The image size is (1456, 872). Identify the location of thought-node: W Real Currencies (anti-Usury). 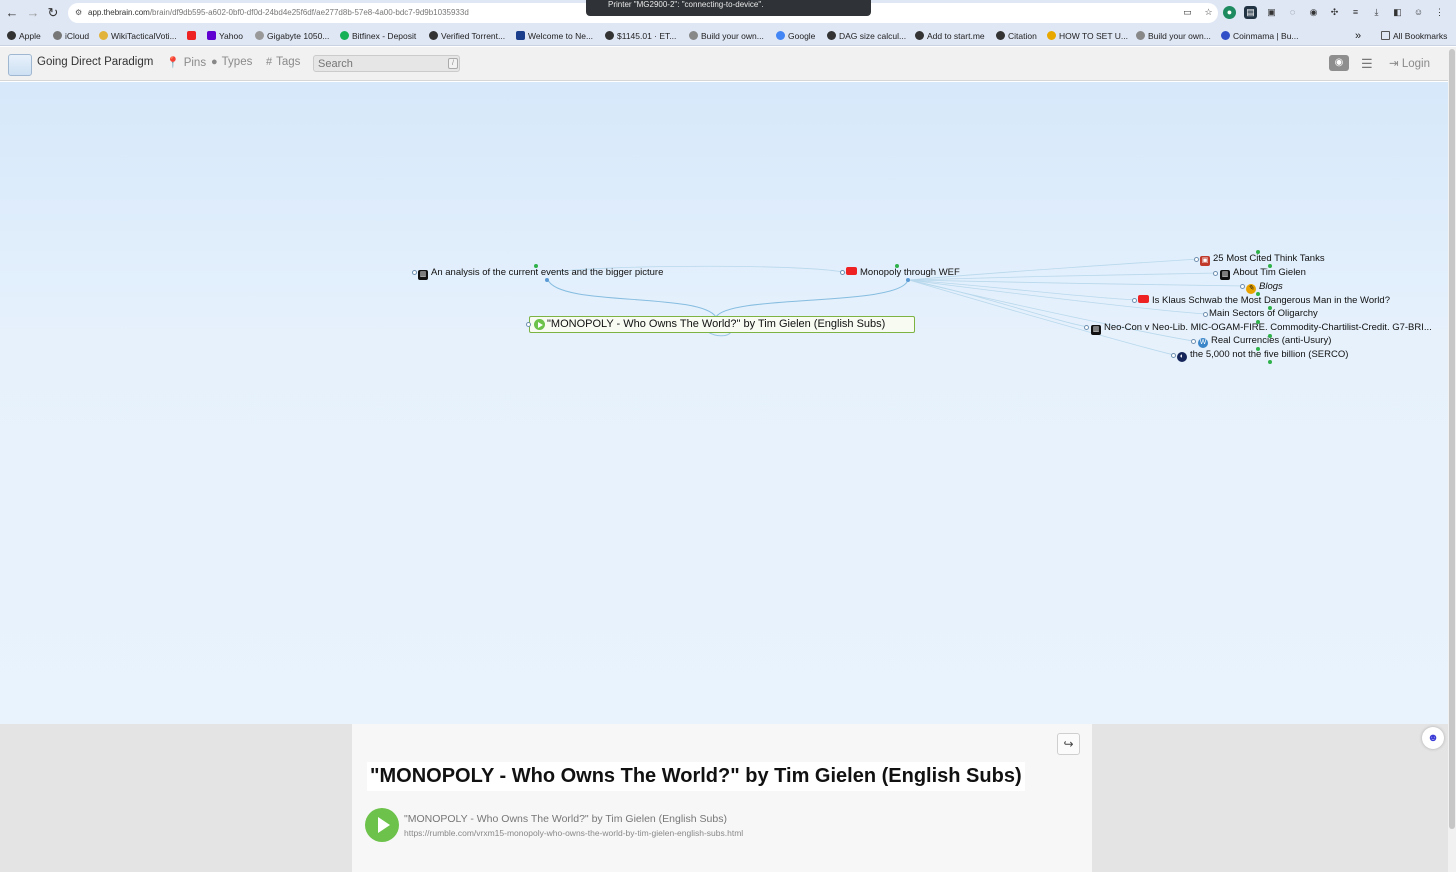
(1264, 341).